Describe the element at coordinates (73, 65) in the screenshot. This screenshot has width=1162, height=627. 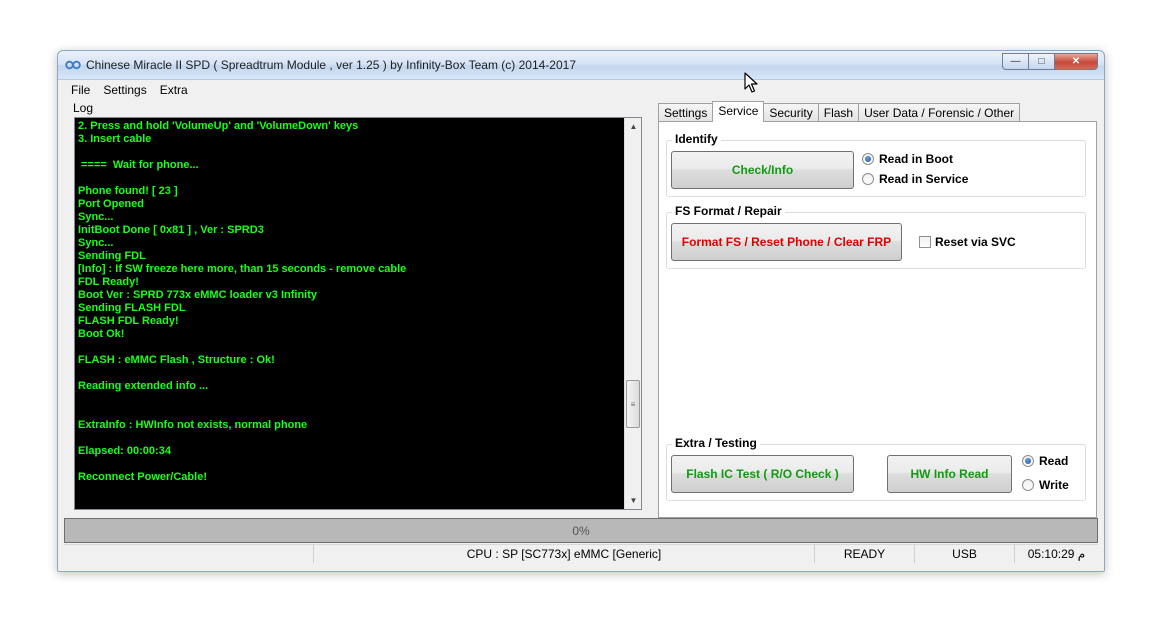
I see `infinity-app-icon` at that location.